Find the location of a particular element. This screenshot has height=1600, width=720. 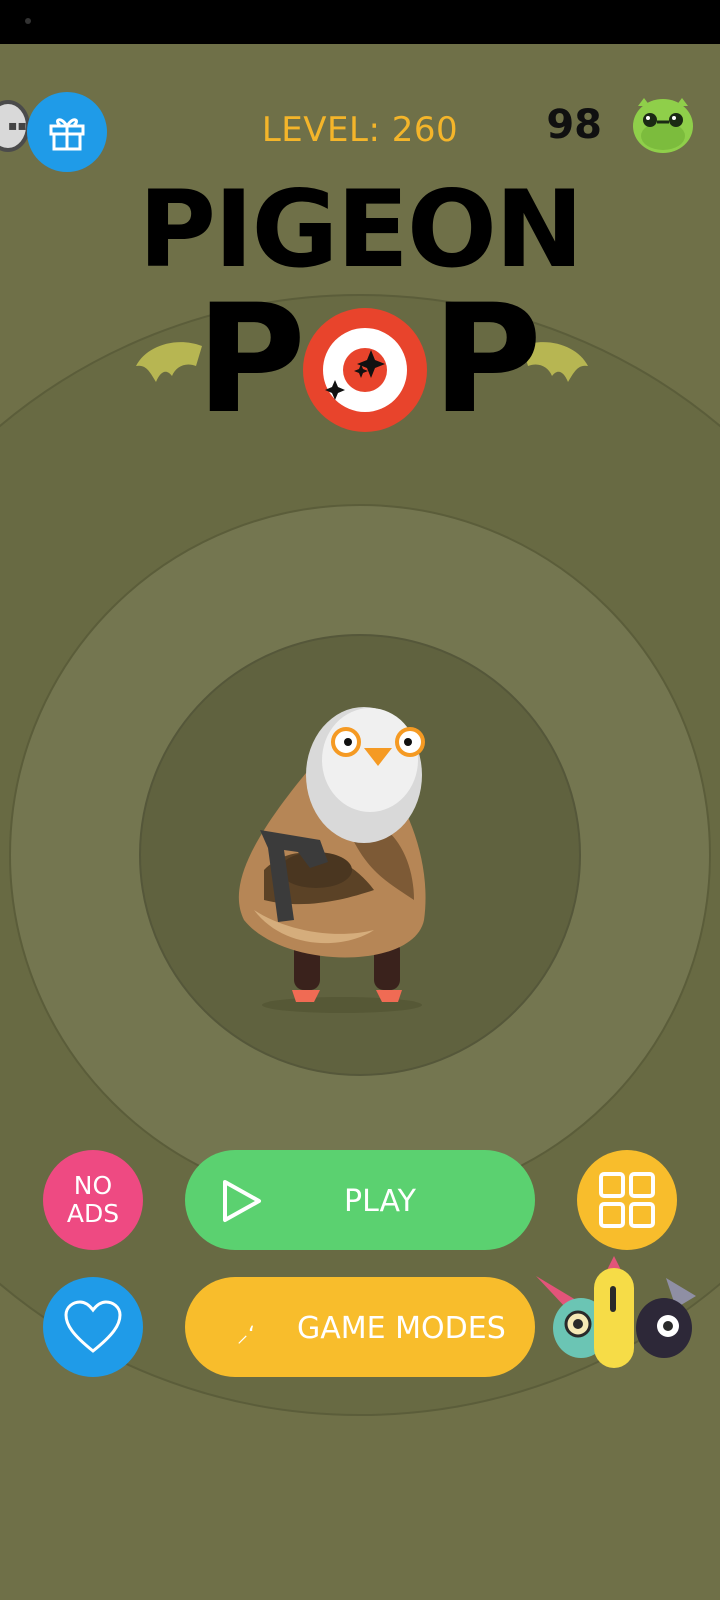

level-indicator: LEVEL: 260 is located at coordinates (360, 130).